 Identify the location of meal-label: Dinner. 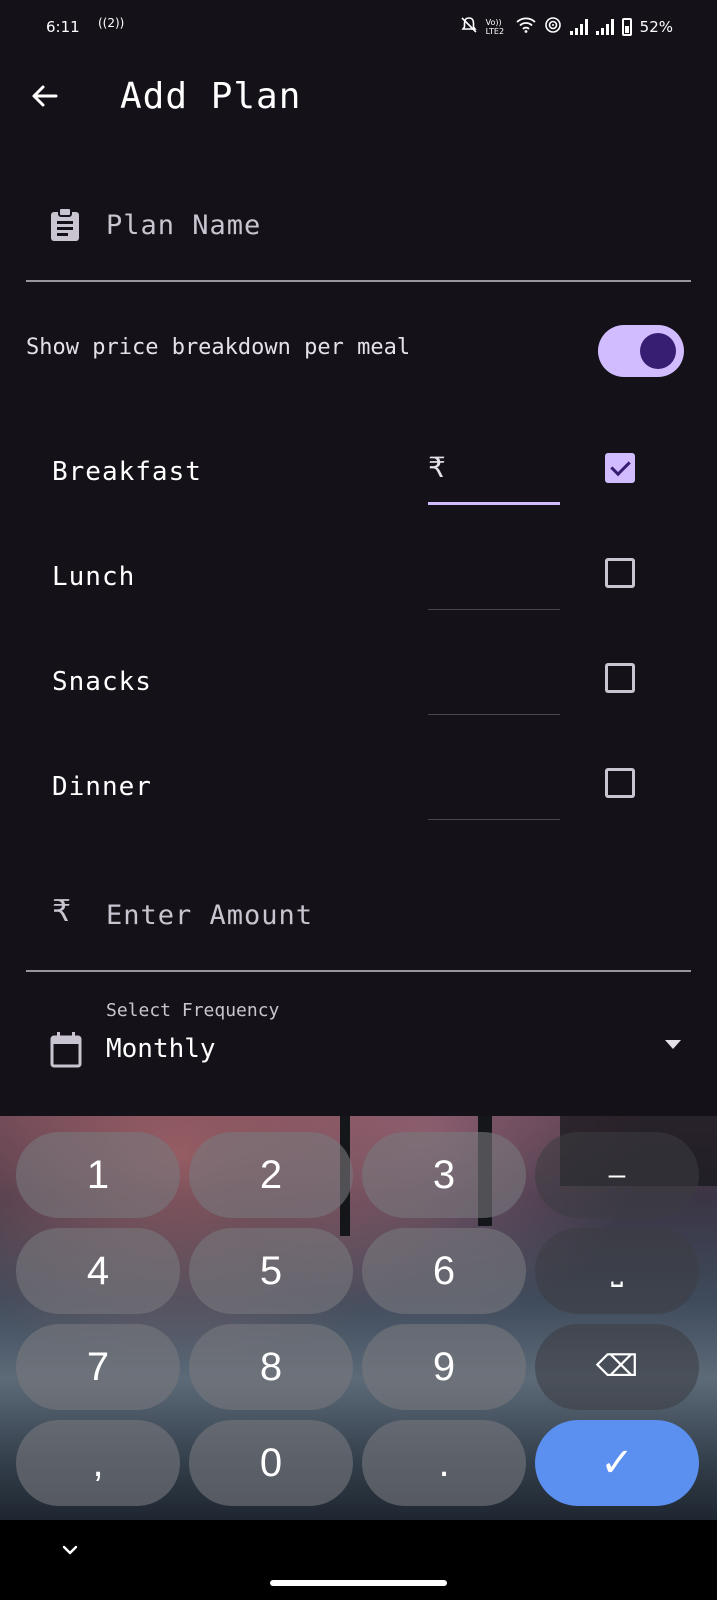
(102, 787).